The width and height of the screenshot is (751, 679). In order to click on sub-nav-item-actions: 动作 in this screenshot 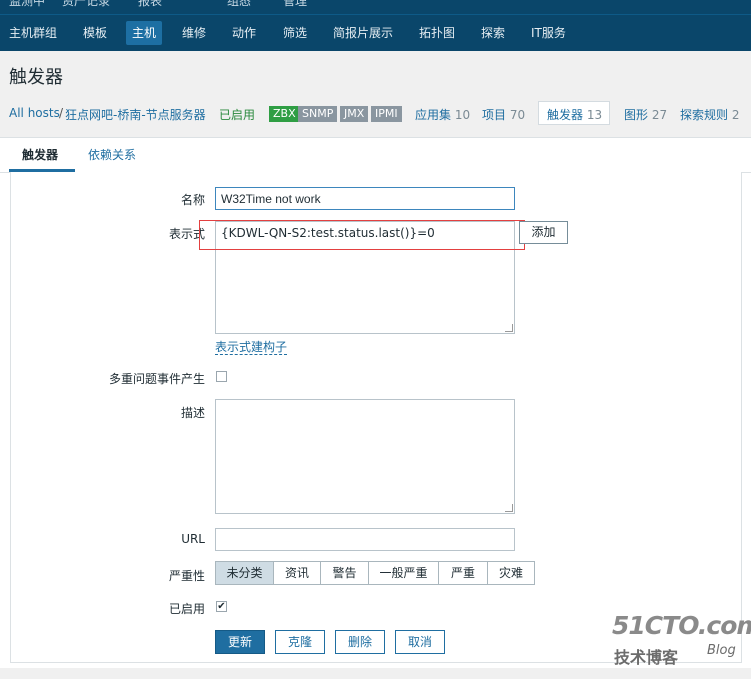, I will do `click(244, 33)`.